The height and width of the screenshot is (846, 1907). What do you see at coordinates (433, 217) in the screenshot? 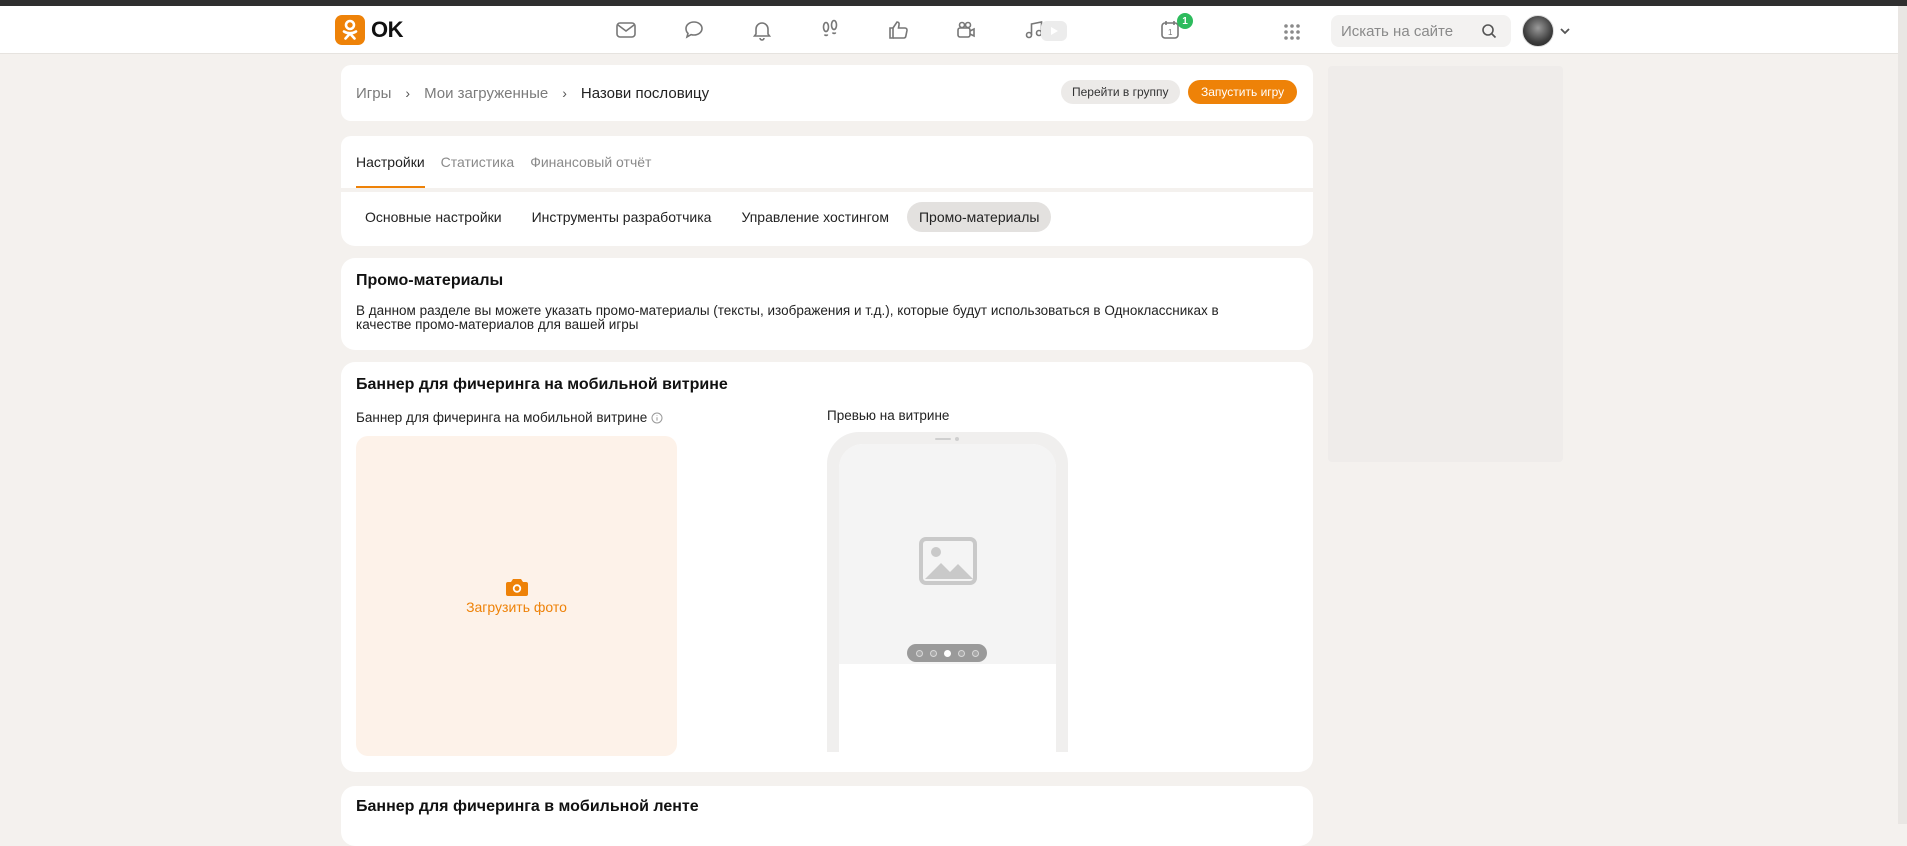
I see `subtab-basic-settings: Основные настройки` at bounding box center [433, 217].